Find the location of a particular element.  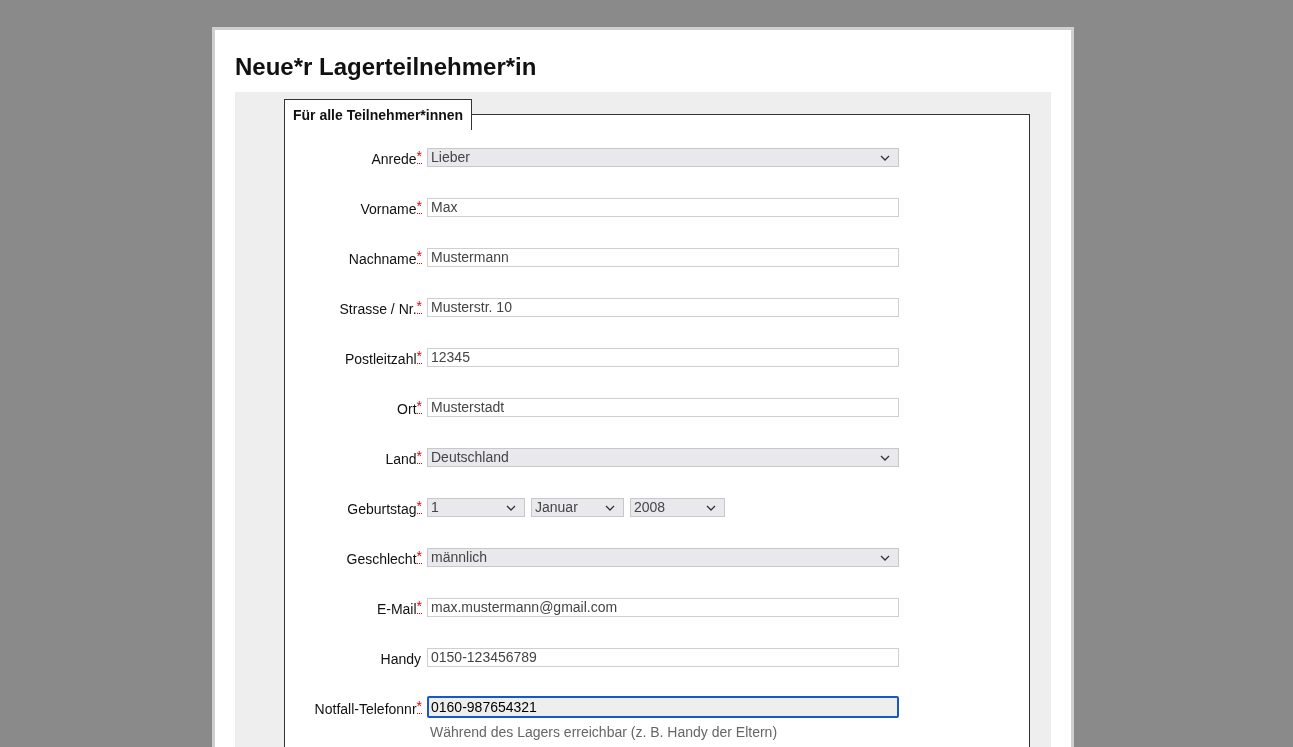

field-label: Postleitzahl is located at coordinates (380, 359).